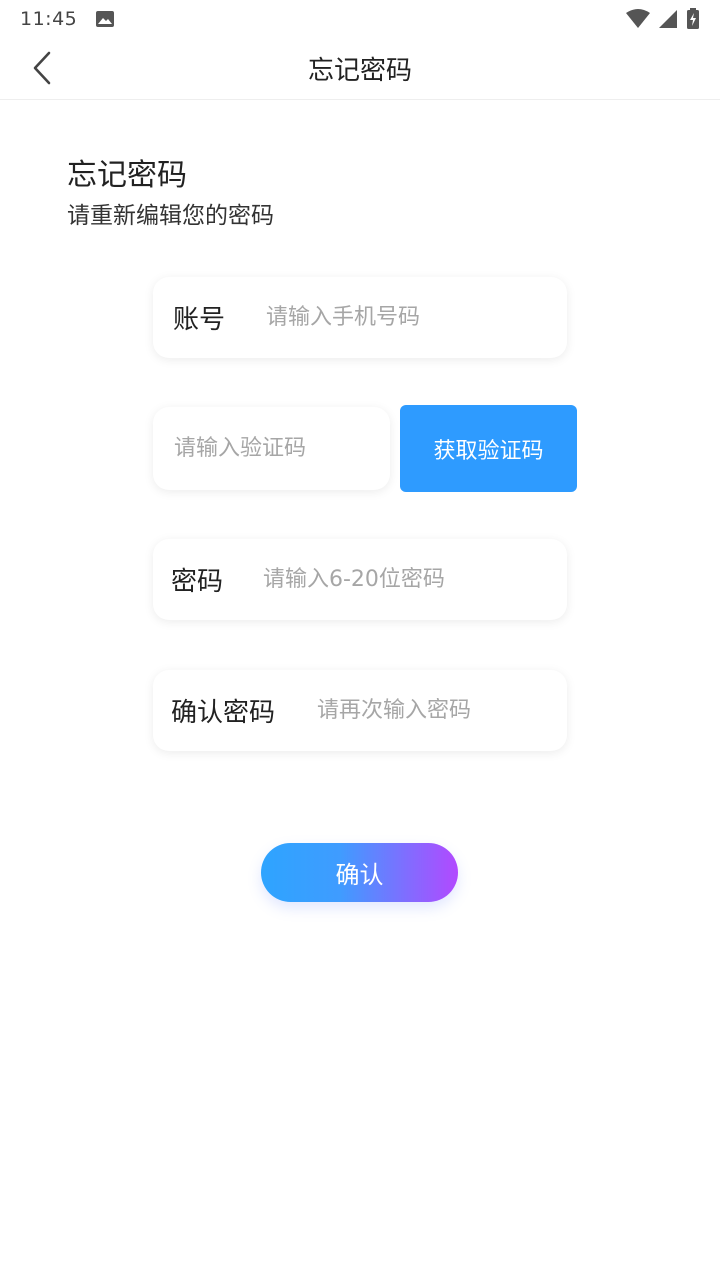 The image size is (720, 1280). Describe the element at coordinates (416, 317) in the screenshot. I see `account-input` at that location.